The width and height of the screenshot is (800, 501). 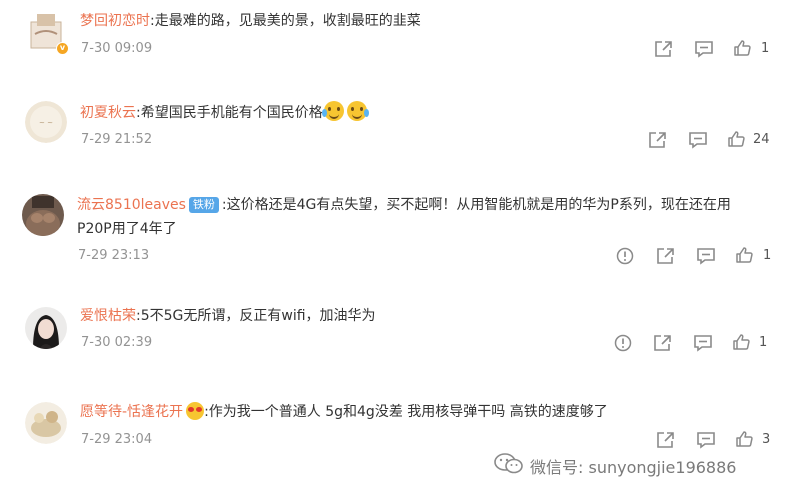 What do you see at coordinates (131, 412) in the screenshot?
I see `comment-username: 愿等待-恬逢花开` at bounding box center [131, 412].